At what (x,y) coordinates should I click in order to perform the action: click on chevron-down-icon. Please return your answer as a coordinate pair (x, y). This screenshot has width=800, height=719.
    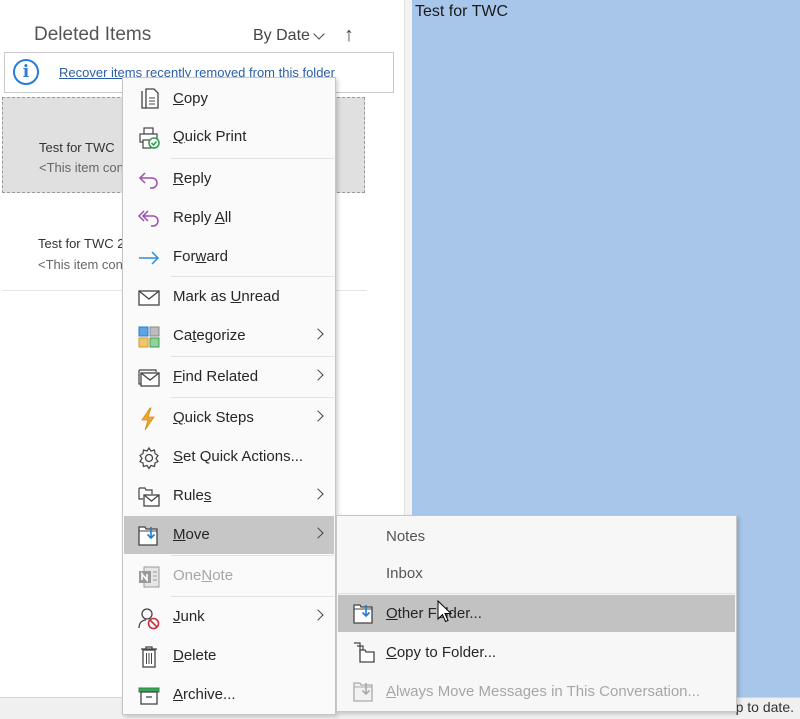
    Looking at the image, I should click on (319, 34).